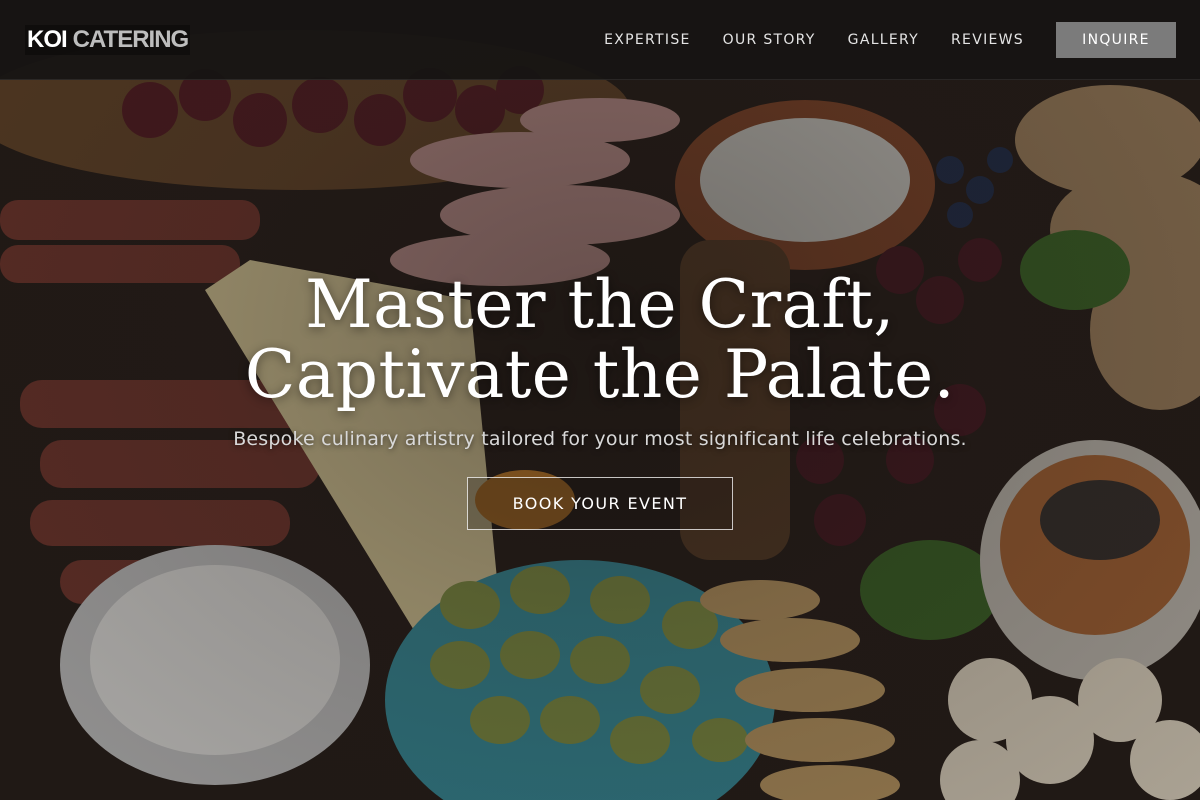 This screenshot has height=800, width=1200. What do you see at coordinates (600, 503) in the screenshot?
I see `book-event-button: BOOK YOUR EVENT` at bounding box center [600, 503].